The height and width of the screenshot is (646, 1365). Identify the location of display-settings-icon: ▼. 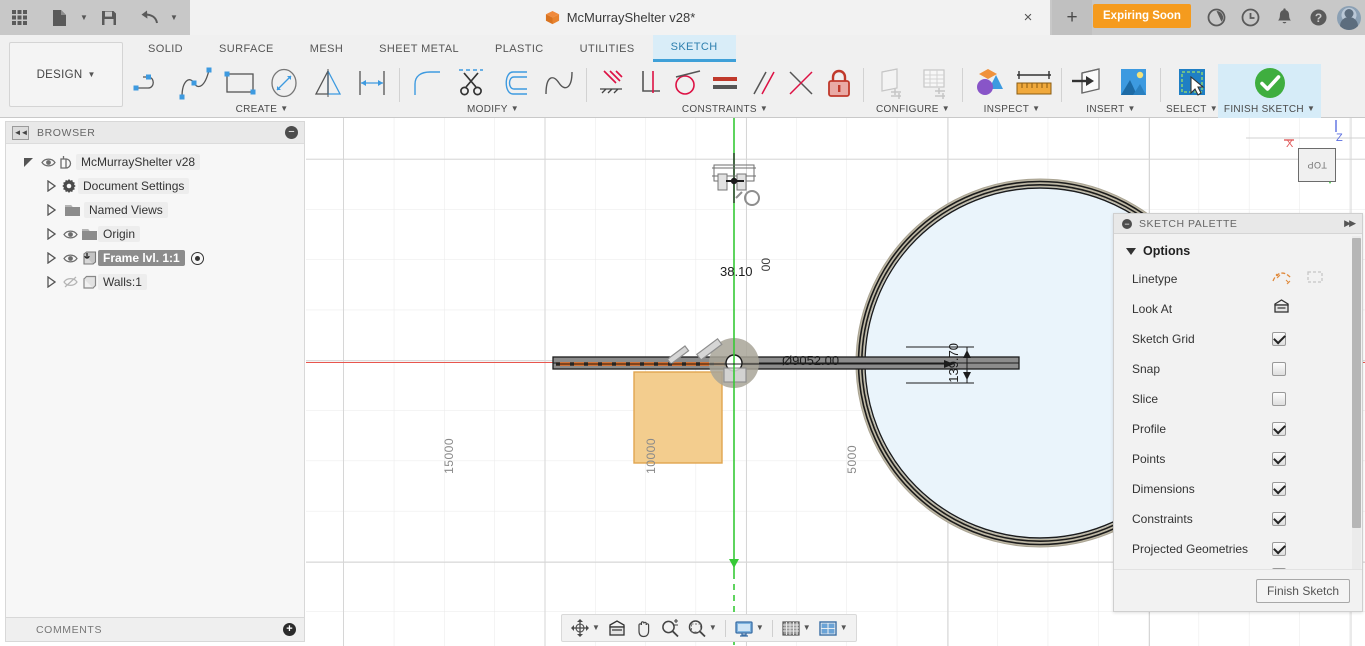
(749, 628).